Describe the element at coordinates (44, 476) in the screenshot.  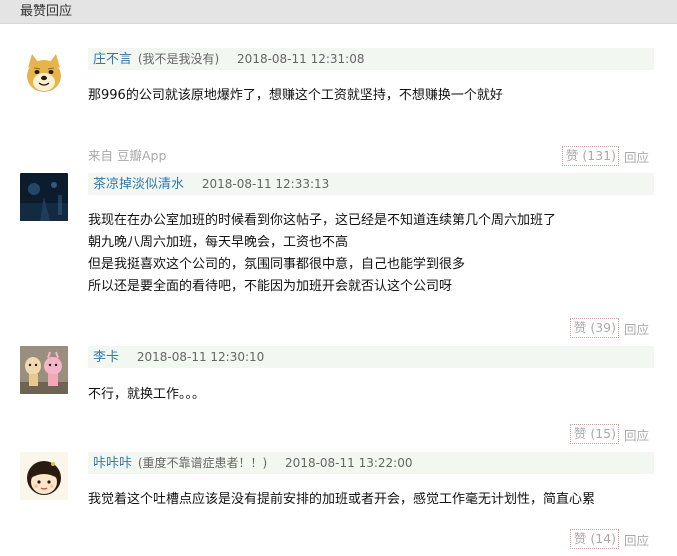
I see `cartoon-girl-avatar` at that location.